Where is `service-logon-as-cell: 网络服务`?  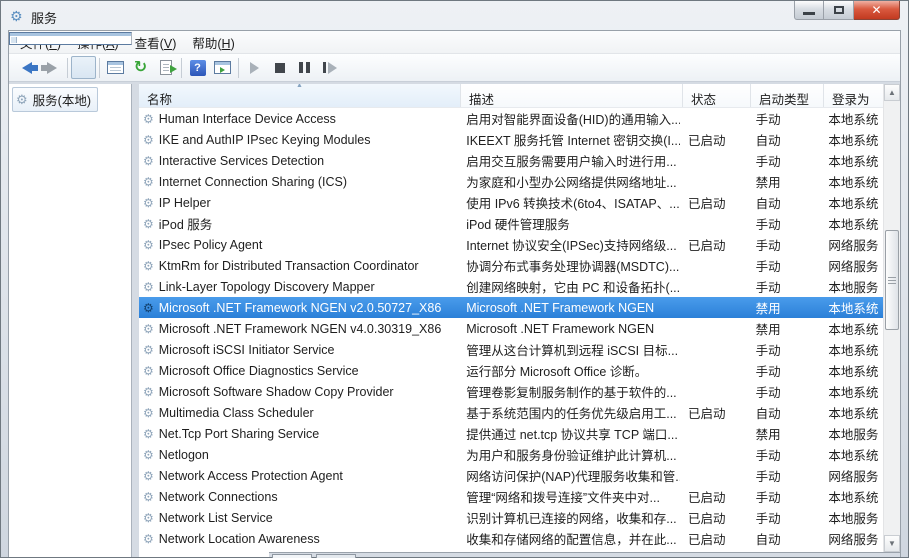 service-logon-as-cell: 网络服务 is located at coordinates (853, 477).